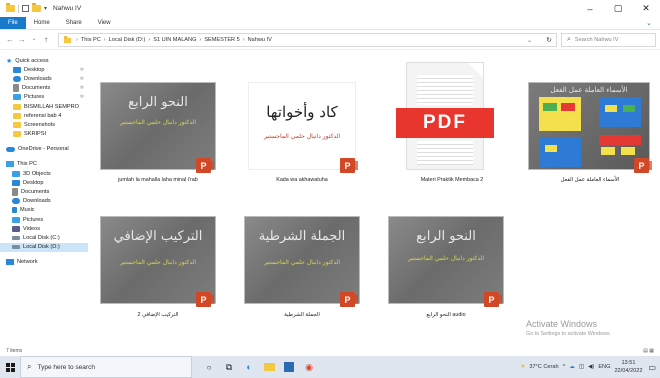 The image size is (660, 378). What do you see at coordinates (44, 78) in the screenshot?
I see `sidebar-item-downloads: Downloads ✲` at bounding box center [44, 78].